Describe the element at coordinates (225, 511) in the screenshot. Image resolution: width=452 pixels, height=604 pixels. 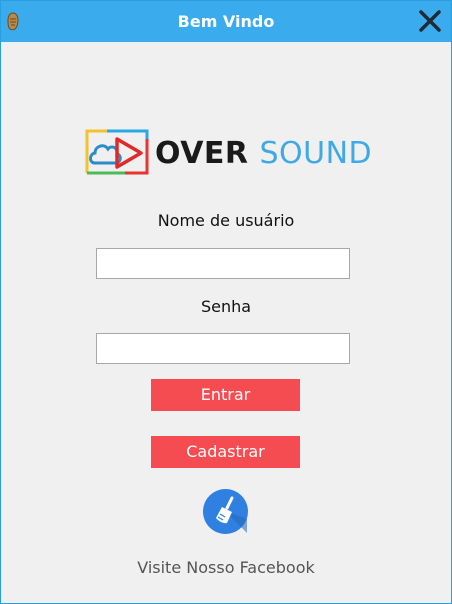
I see `broom-icon` at that location.